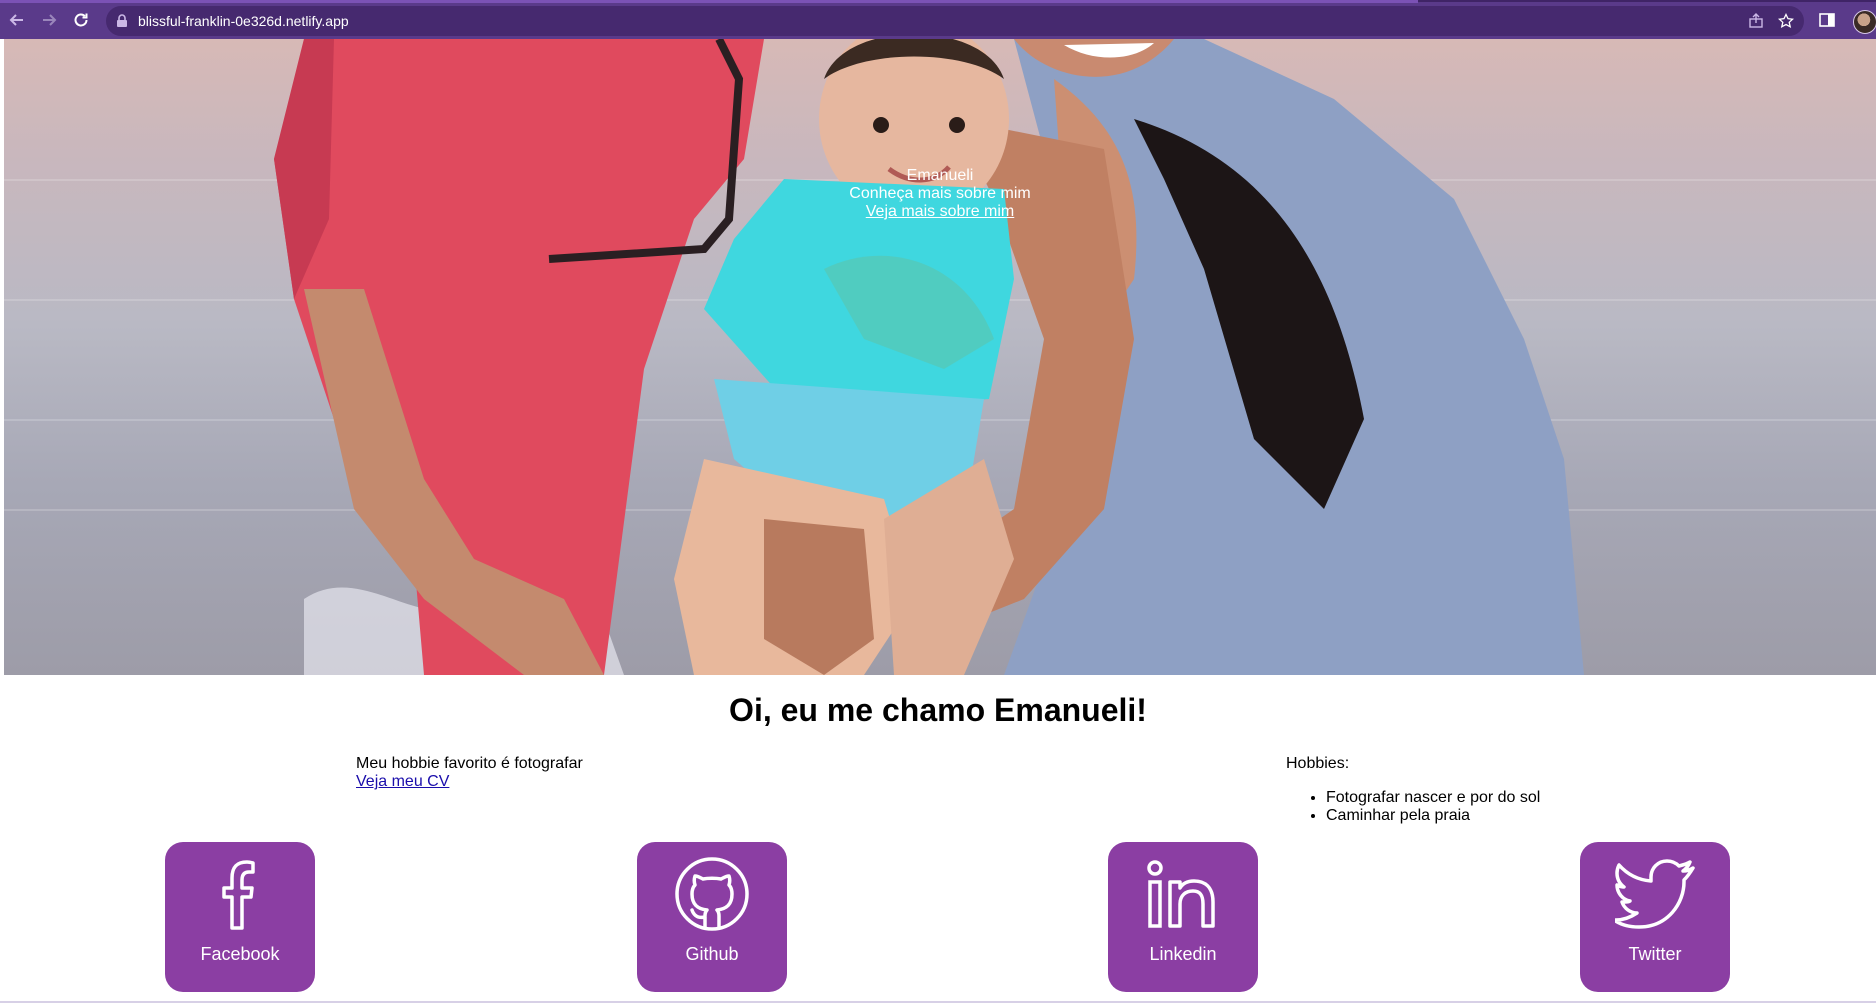  I want to click on linkedin-label: Linkedin, so click(1183, 954).